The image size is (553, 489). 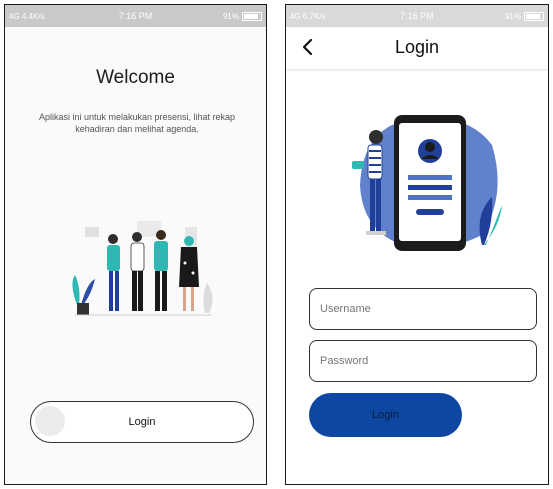 What do you see at coordinates (50, 421) in the screenshot?
I see `ripple-effect` at bounding box center [50, 421].